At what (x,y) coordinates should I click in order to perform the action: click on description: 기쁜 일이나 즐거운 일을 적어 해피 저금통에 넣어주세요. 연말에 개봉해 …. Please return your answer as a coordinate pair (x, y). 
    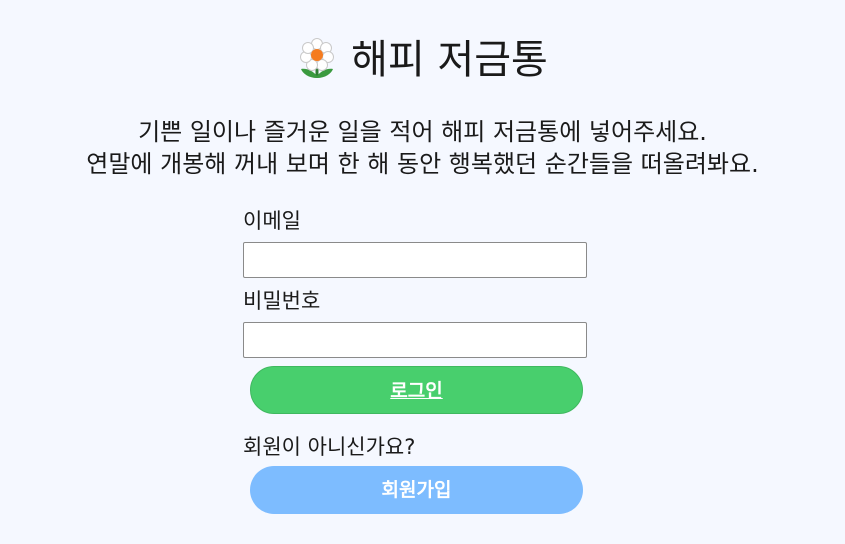
    Looking at the image, I should click on (422, 148).